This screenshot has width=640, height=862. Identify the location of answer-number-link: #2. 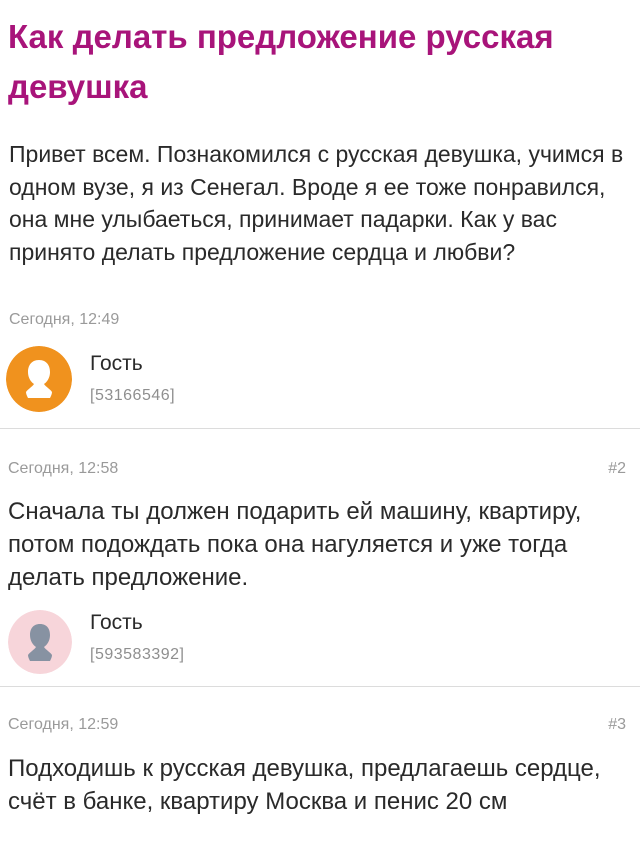
(617, 469).